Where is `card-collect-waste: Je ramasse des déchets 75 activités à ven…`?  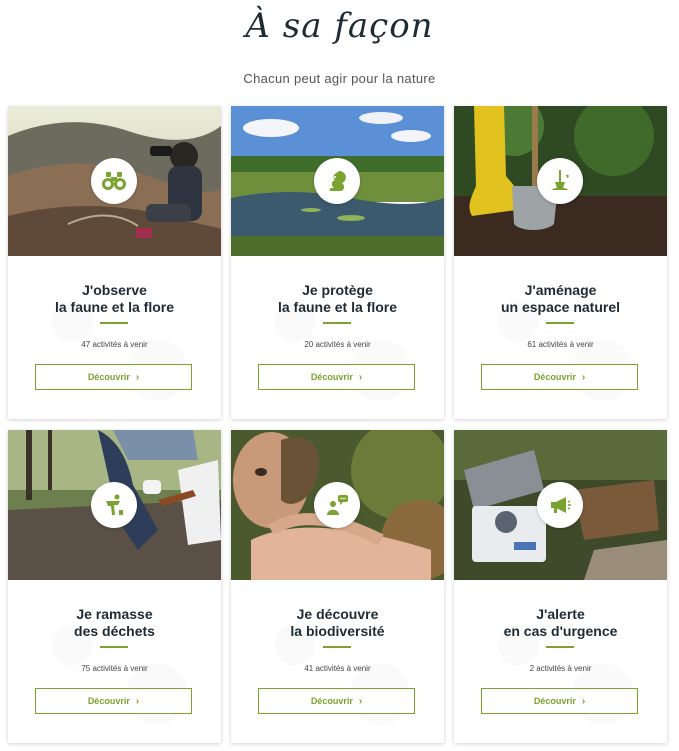
card-collect-waste: Je ramasse des déchets 75 activités à ven… is located at coordinates (114, 586).